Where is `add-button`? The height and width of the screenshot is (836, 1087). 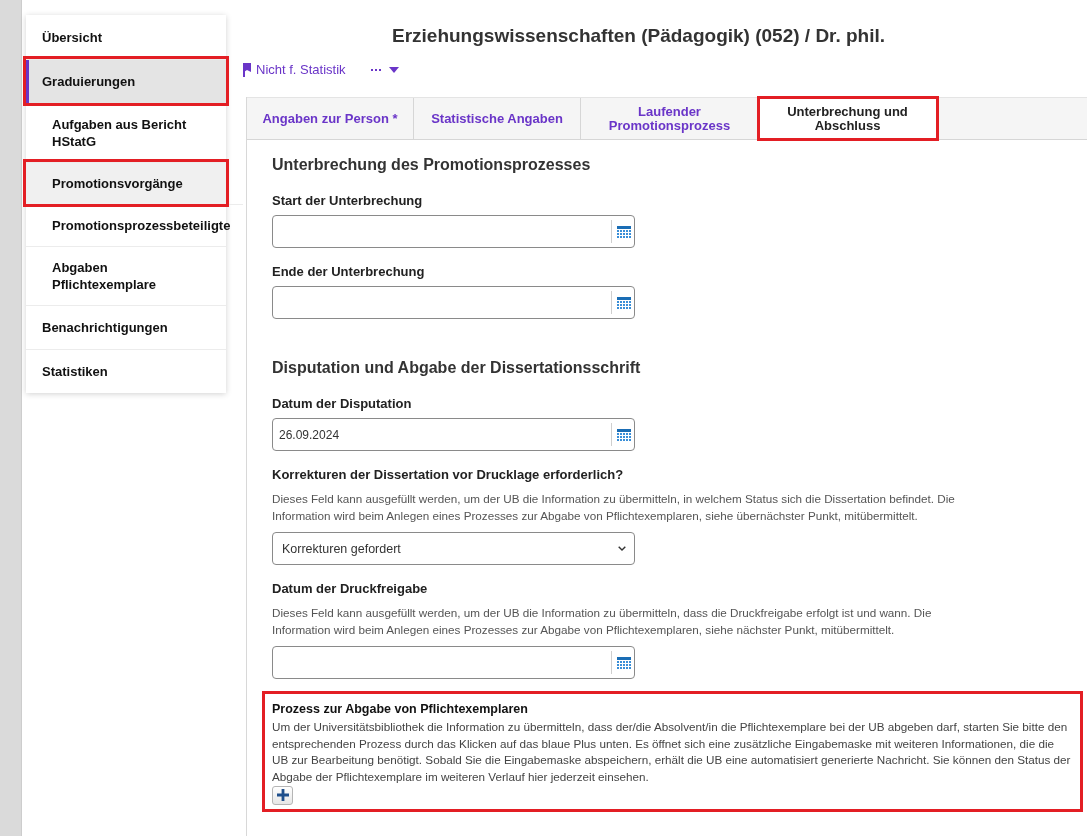 add-button is located at coordinates (282, 795).